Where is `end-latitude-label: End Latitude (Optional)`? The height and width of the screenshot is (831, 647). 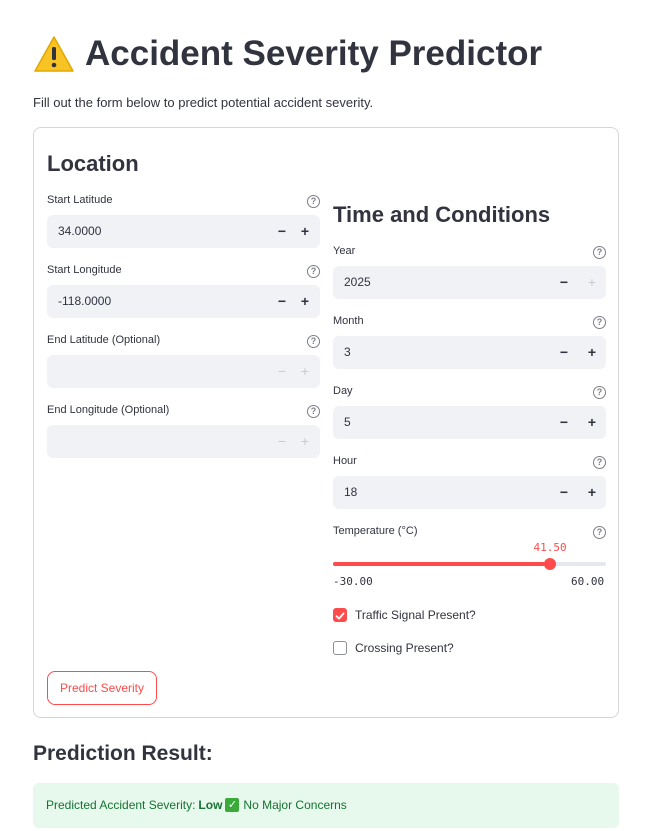
end-latitude-label: End Latitude (Optional) is located at coordinates (104, 340).